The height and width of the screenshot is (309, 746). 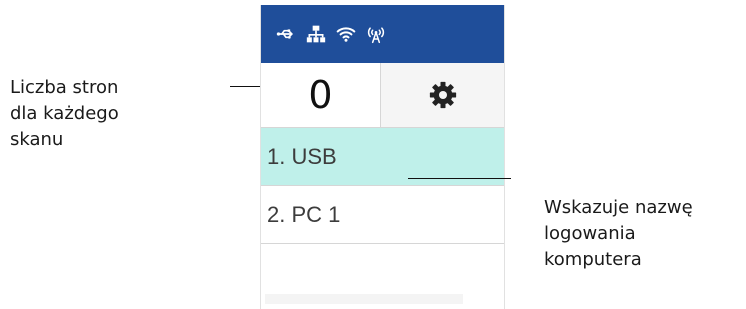 I want to click on list-item-label: 2. PC 1, so click(x=304, y=214).